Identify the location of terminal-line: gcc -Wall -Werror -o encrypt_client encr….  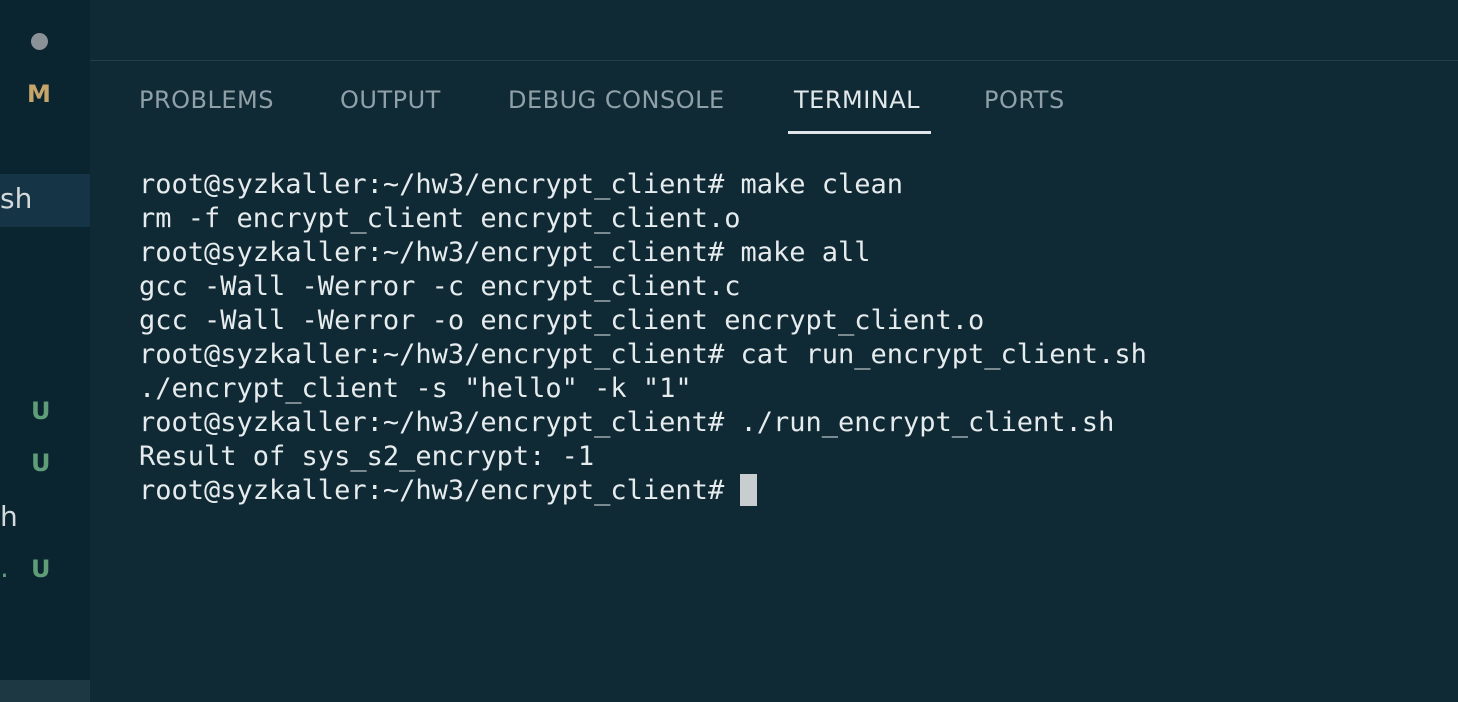
(562, 320).